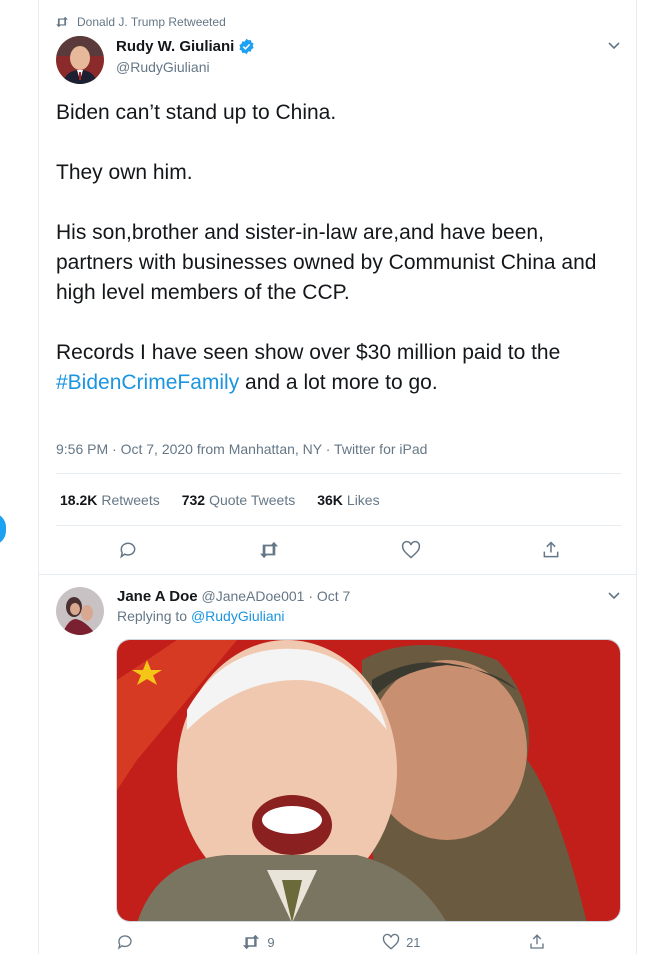 This screenshot has width=666, height=954. Describe the element at coordinates (151, 22) in the screenshot. I see `retweet-context-label: Donald J. Trump Retweeted` at that location.